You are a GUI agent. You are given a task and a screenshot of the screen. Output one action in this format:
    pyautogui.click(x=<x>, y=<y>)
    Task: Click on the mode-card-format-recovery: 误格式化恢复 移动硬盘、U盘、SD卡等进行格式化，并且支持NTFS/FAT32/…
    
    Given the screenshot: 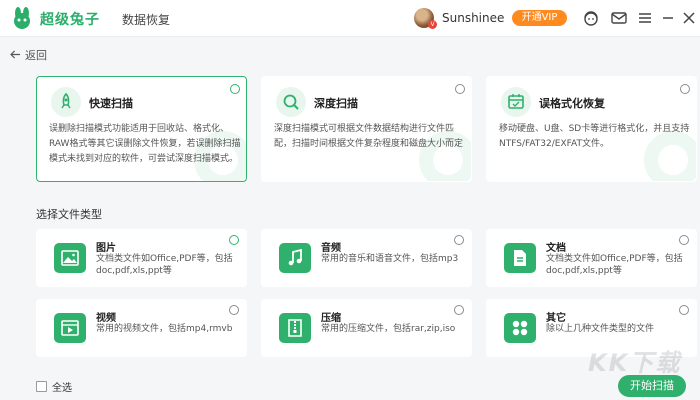 What is the action you would take?
    pyautogui.click(x=591, y=129)
    